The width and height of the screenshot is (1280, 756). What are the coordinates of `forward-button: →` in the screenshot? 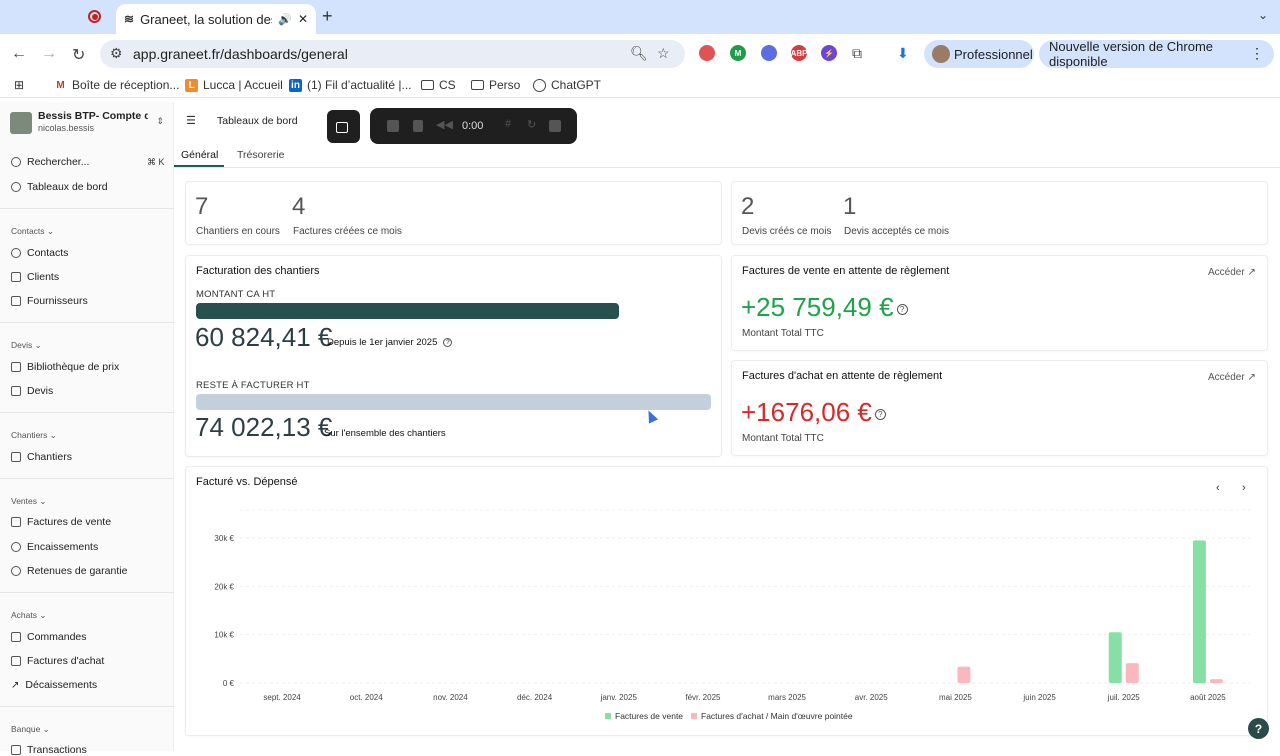 It's located at (49, 54).